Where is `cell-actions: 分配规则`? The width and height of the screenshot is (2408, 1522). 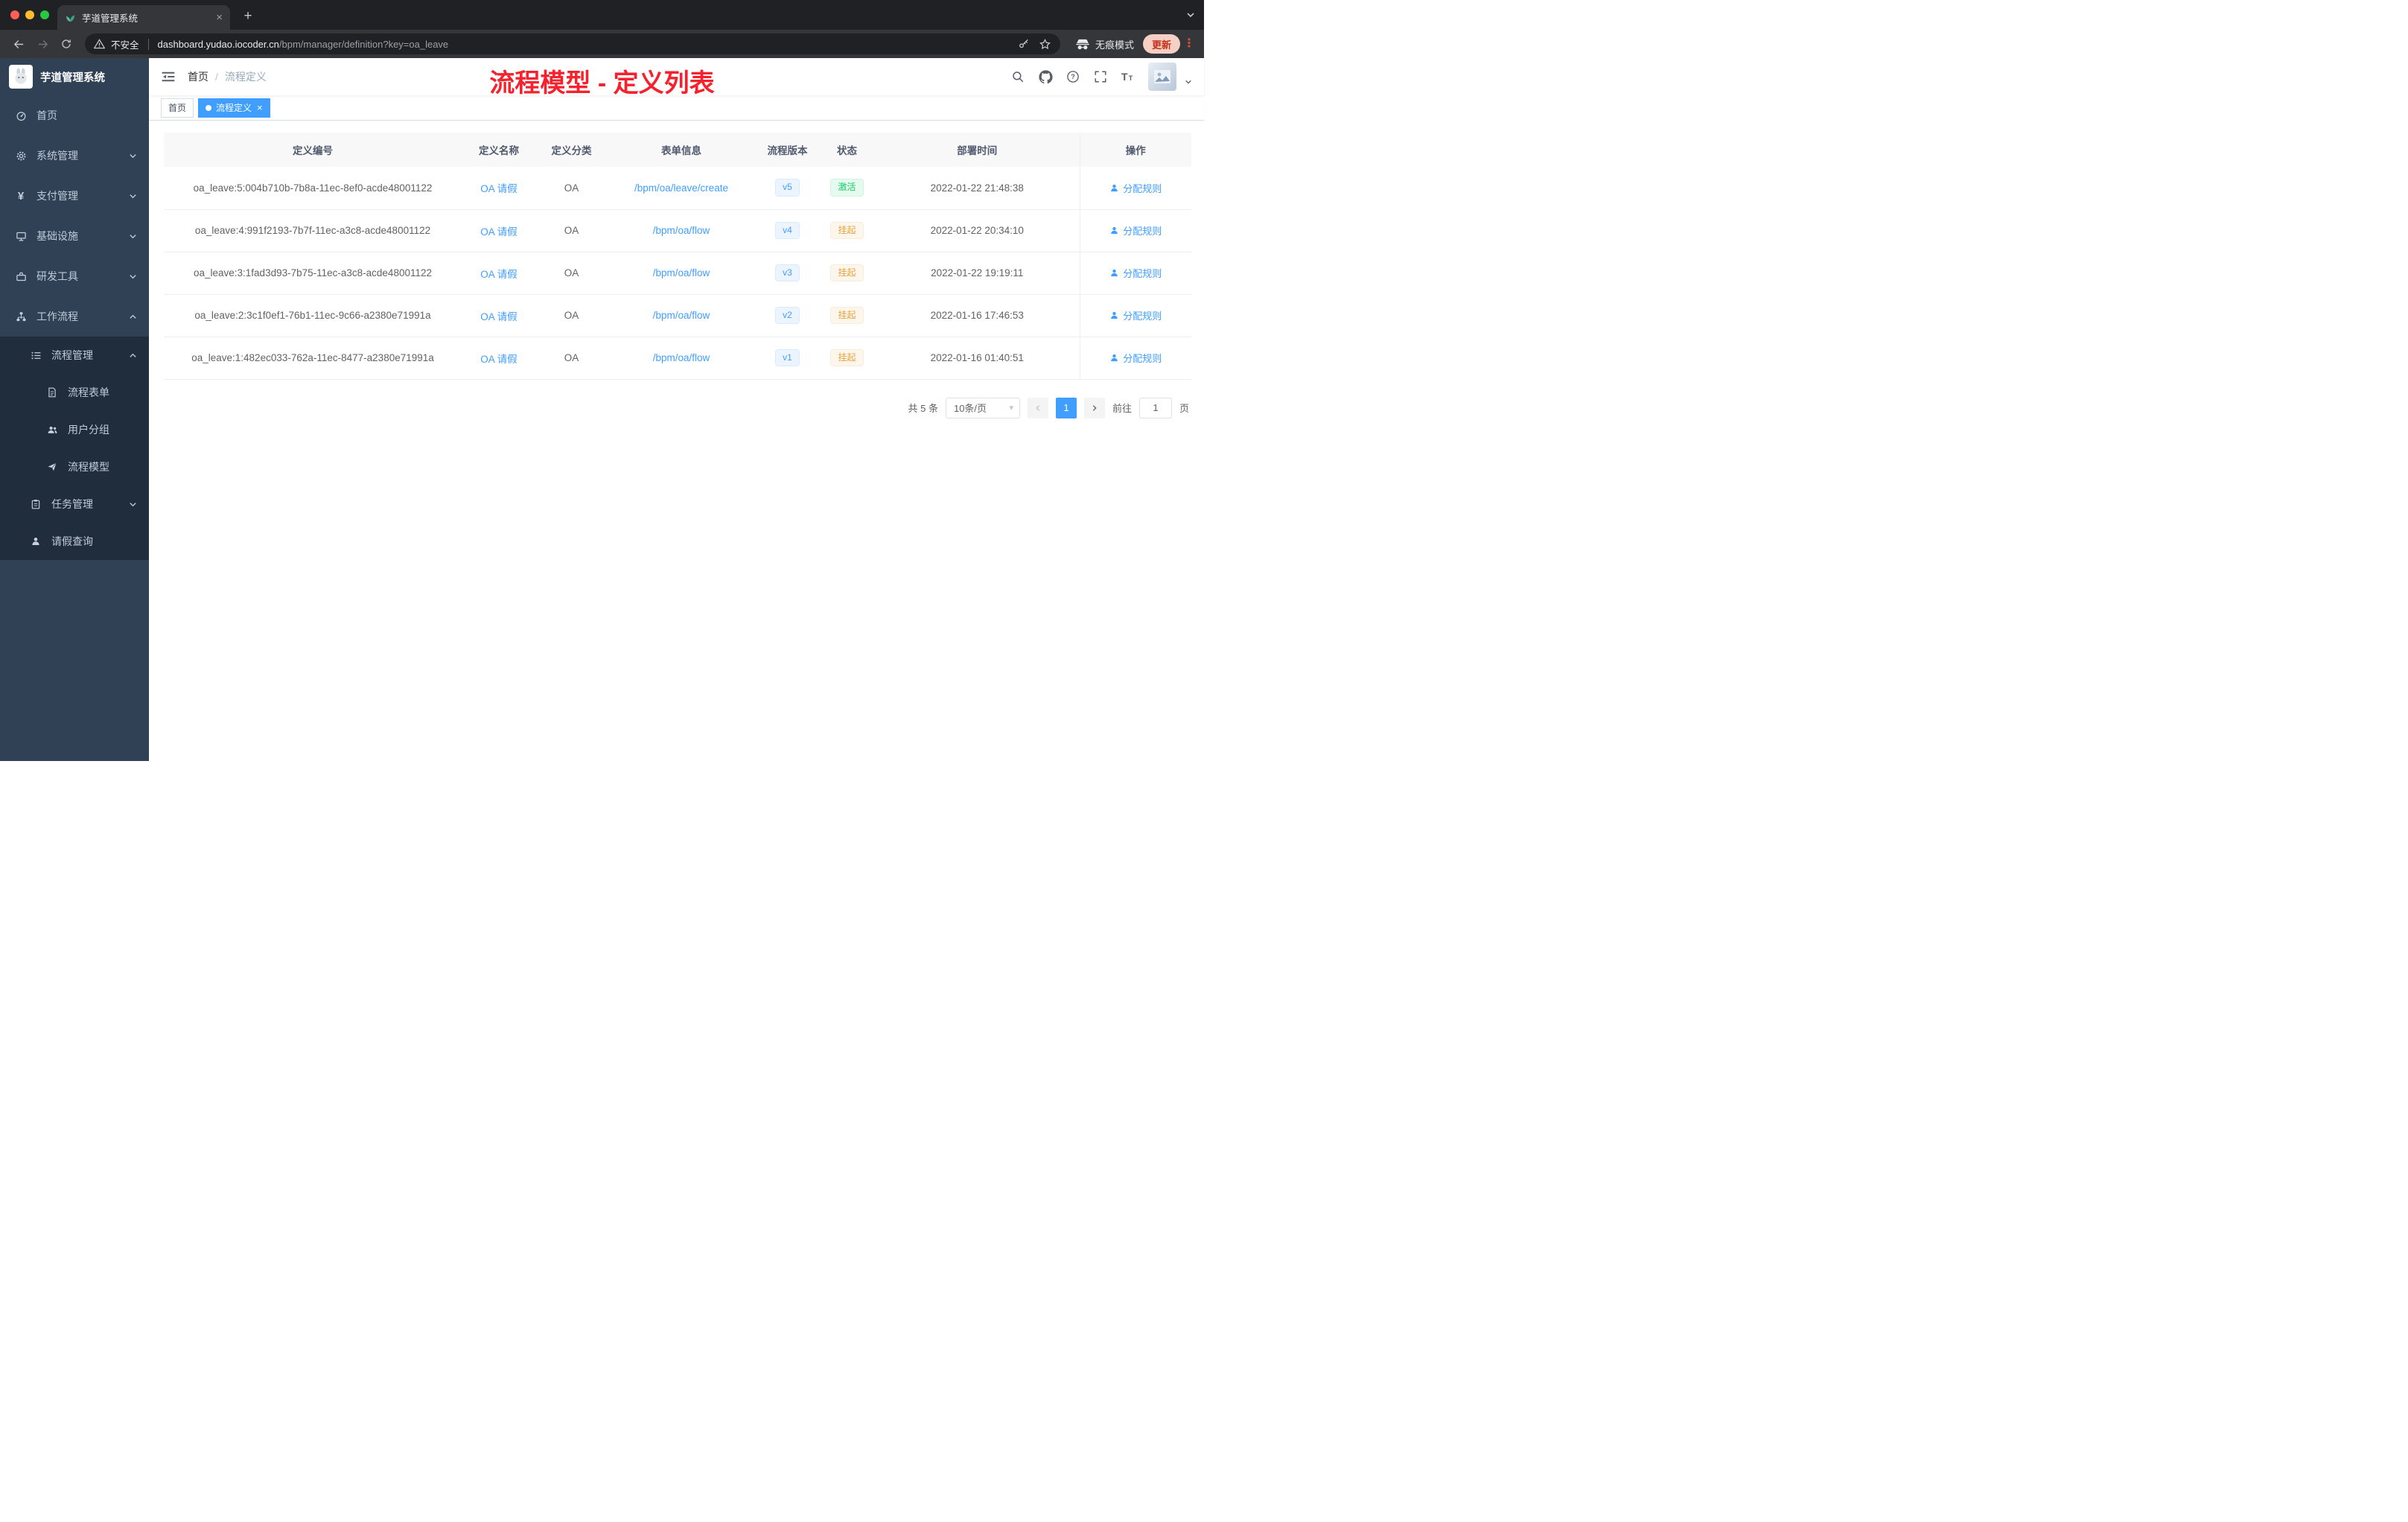 cell-actions: 分配规则 is located at coordinates (1135, 273).